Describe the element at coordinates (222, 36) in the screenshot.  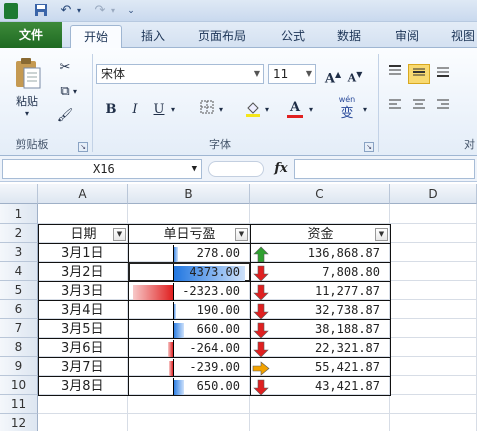
I see `tab-page-layout: 页面布局` at that location.